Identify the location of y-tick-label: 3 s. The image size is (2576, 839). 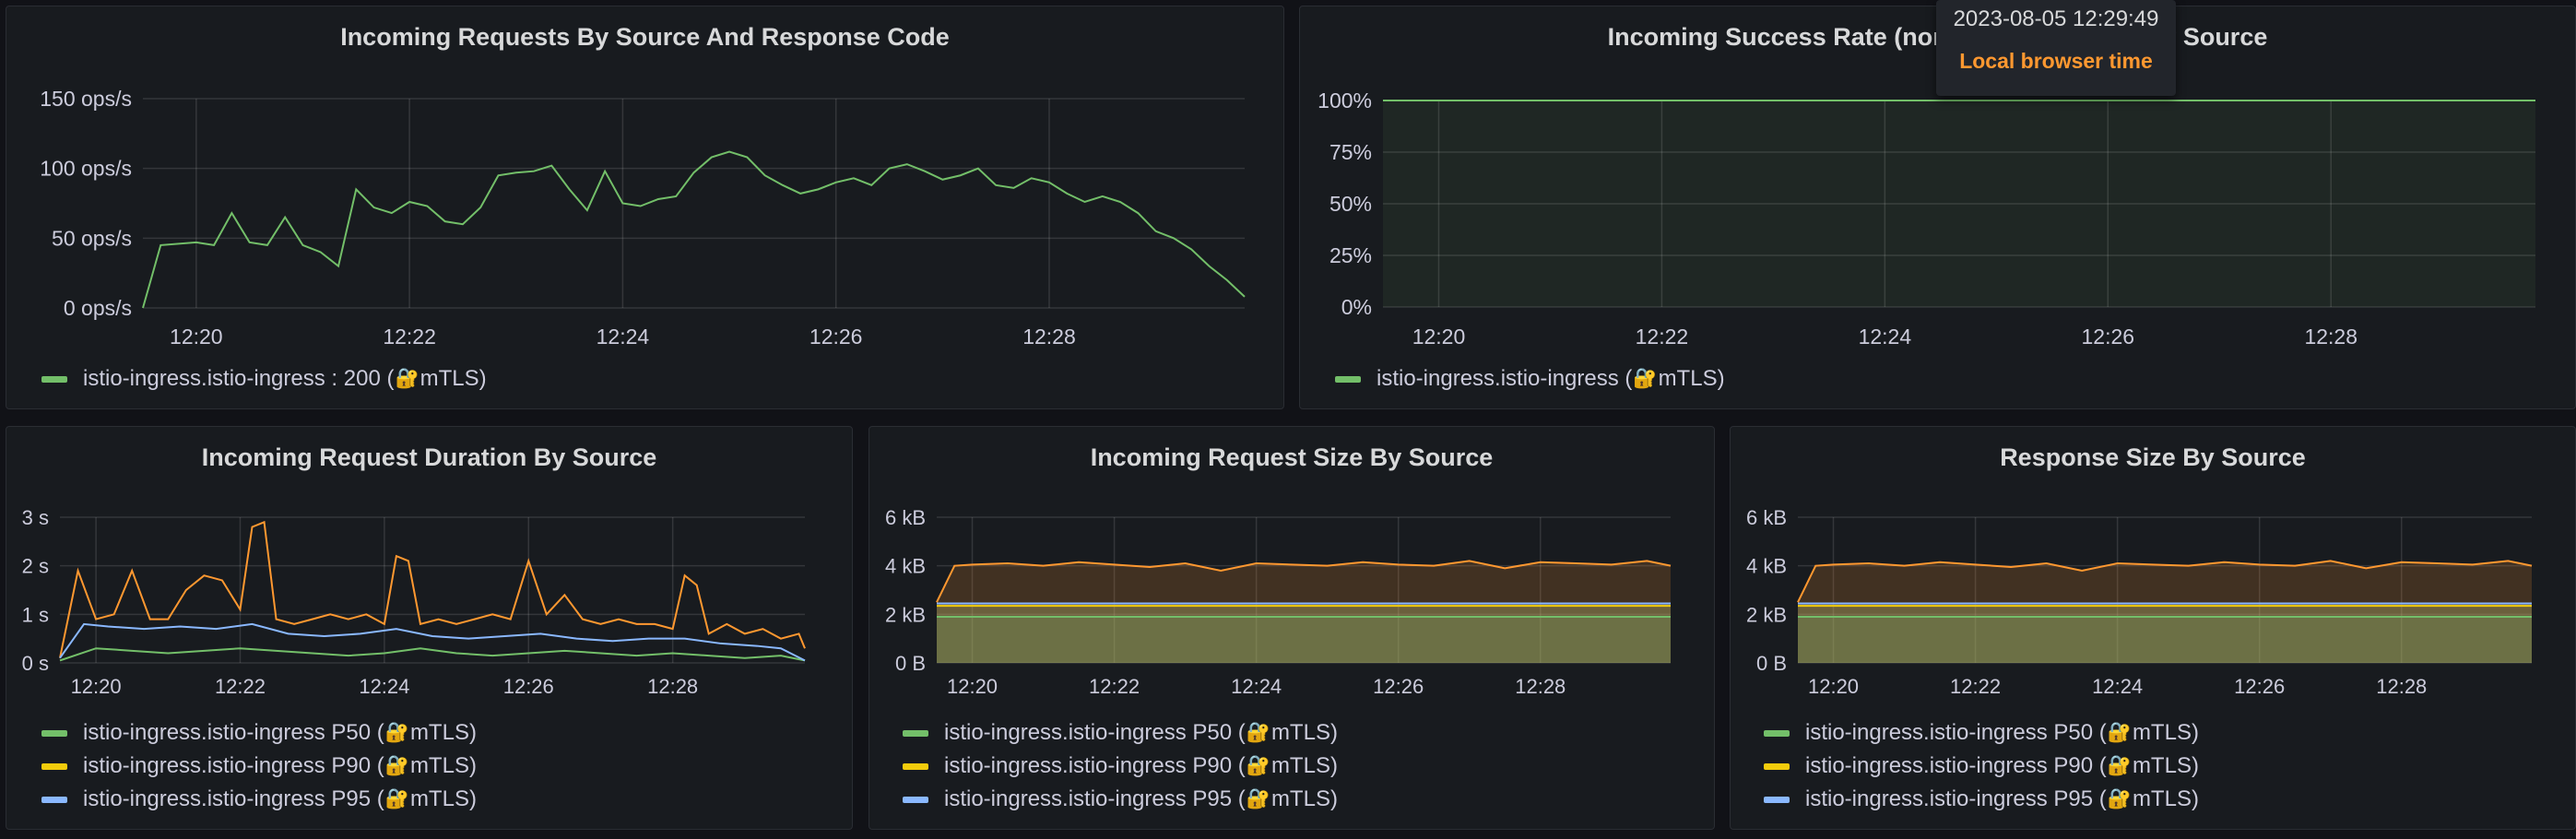
(35, 517).